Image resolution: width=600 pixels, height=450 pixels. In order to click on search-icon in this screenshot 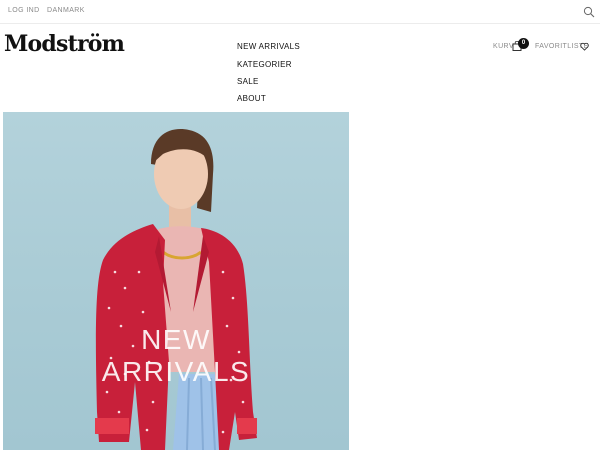, I will do `click(589, 12)`.